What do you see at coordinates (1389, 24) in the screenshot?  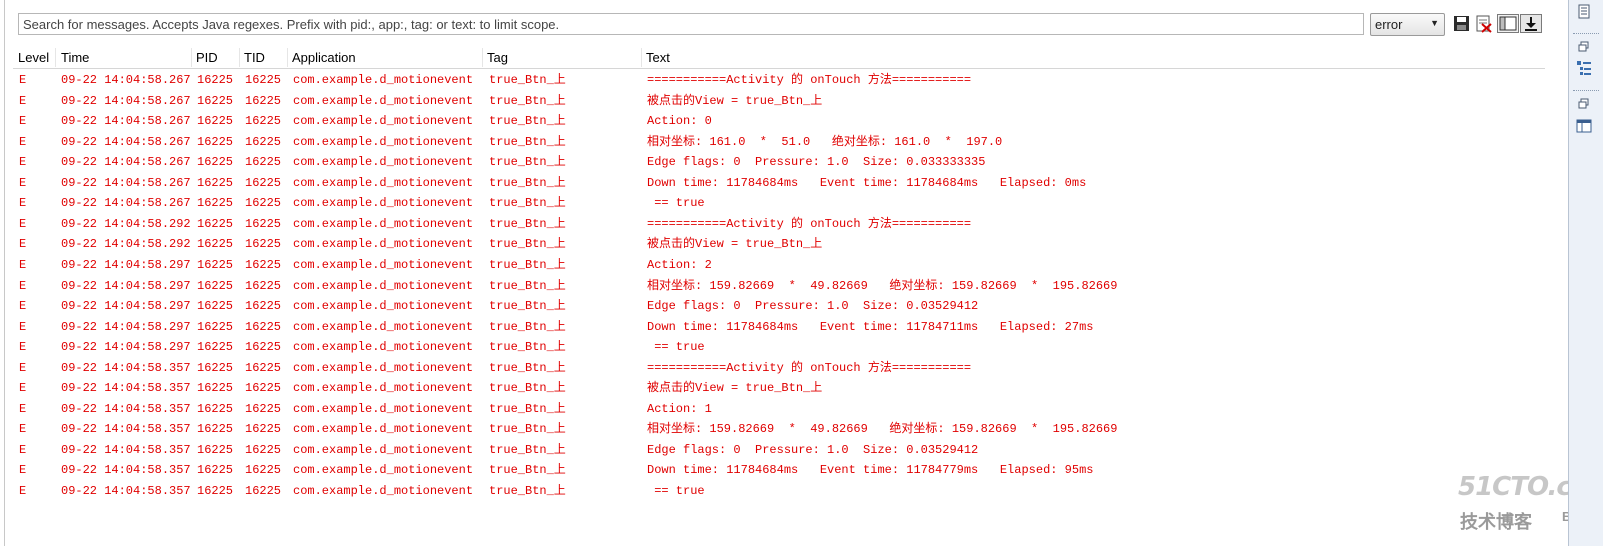 I see `log-level-value: error` at bounding box center [1389, 24].